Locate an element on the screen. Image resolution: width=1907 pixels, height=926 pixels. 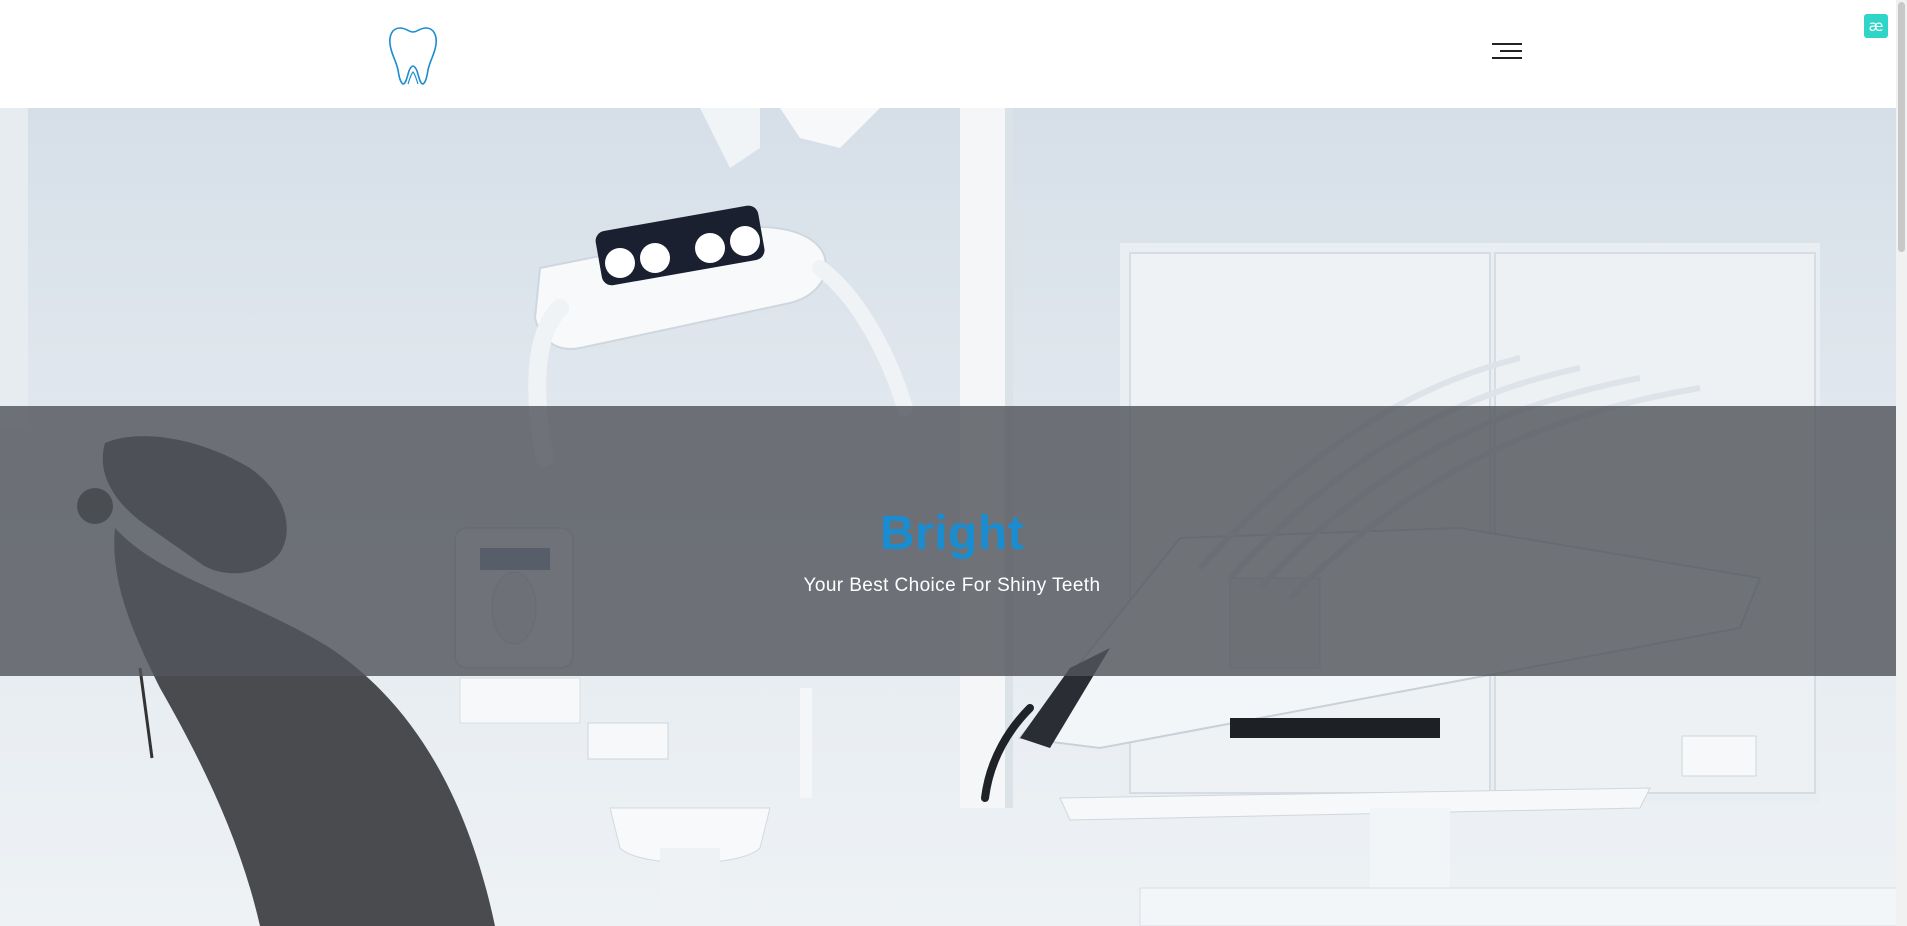
logo-link is located at coordinates (413, 54).